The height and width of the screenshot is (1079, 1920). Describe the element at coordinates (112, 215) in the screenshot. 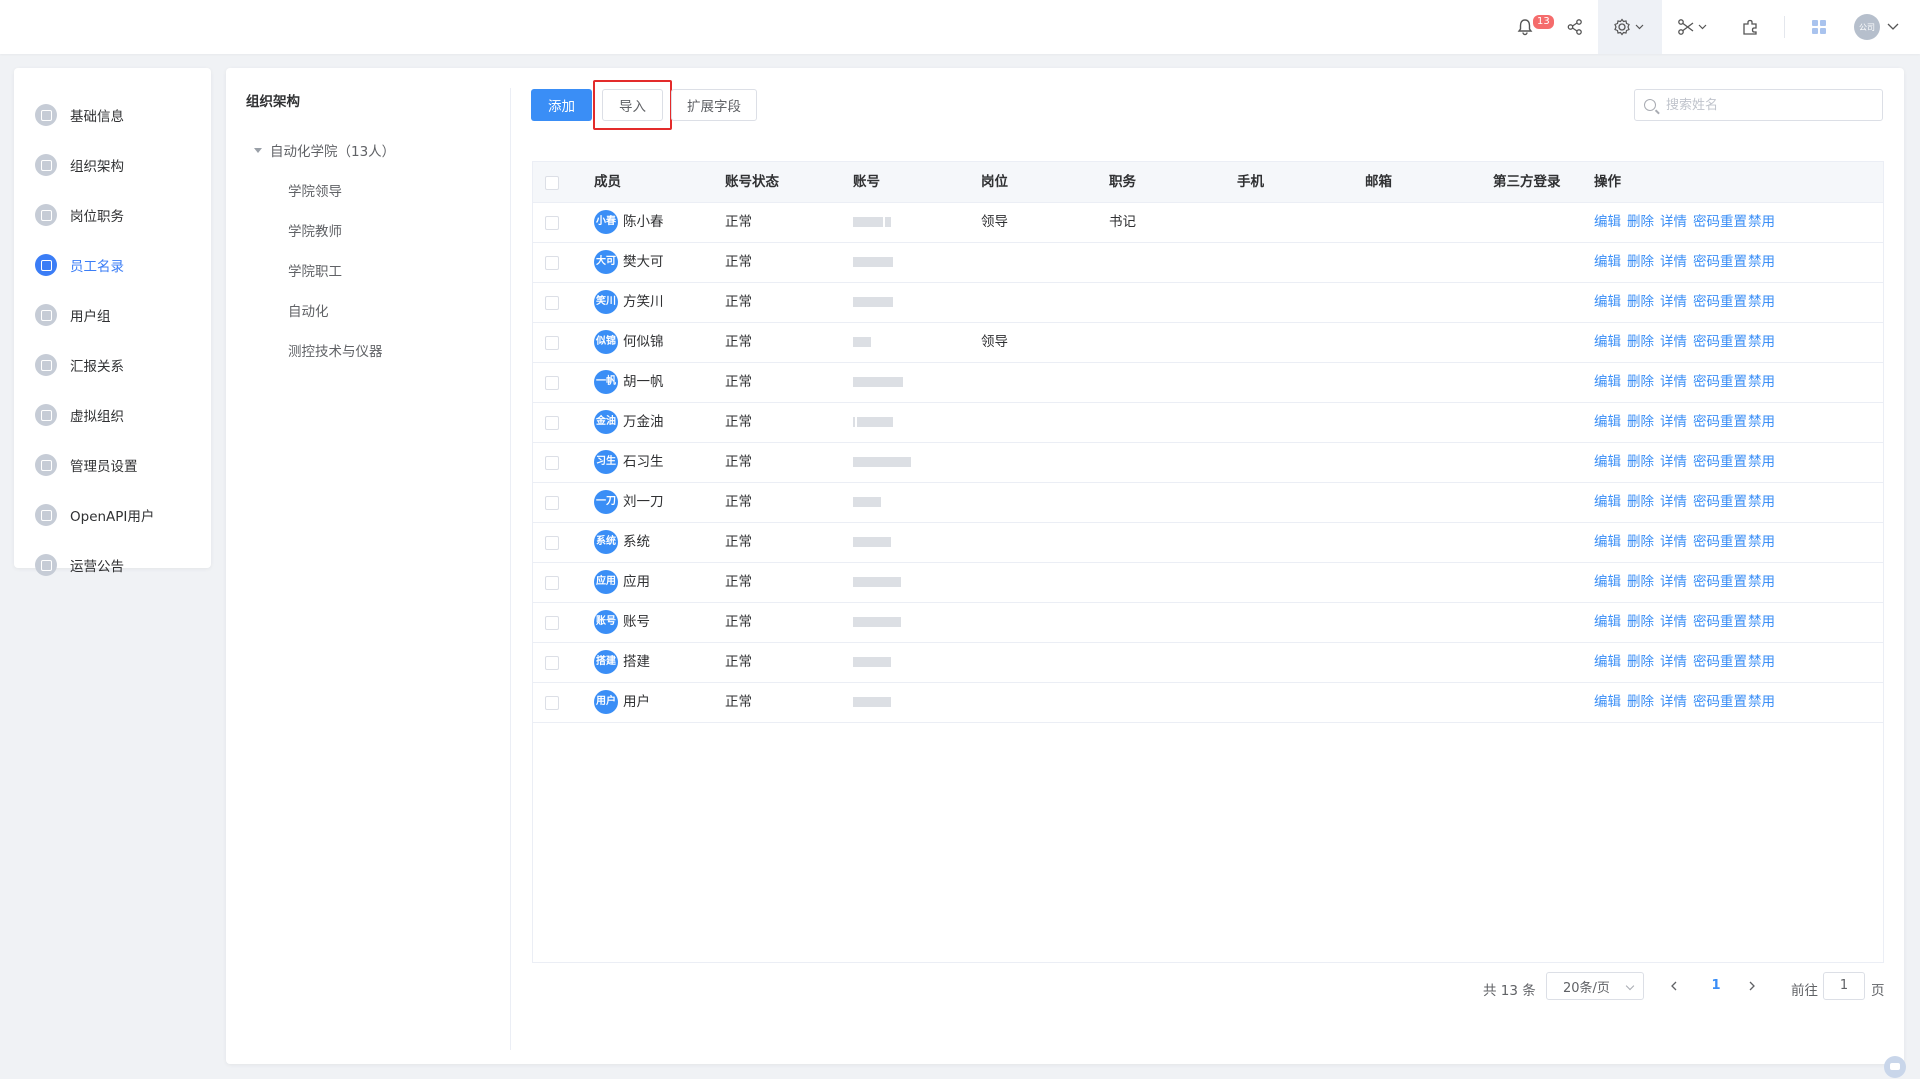

I see `sidebar-item-positions: 岗位职务` at that location.